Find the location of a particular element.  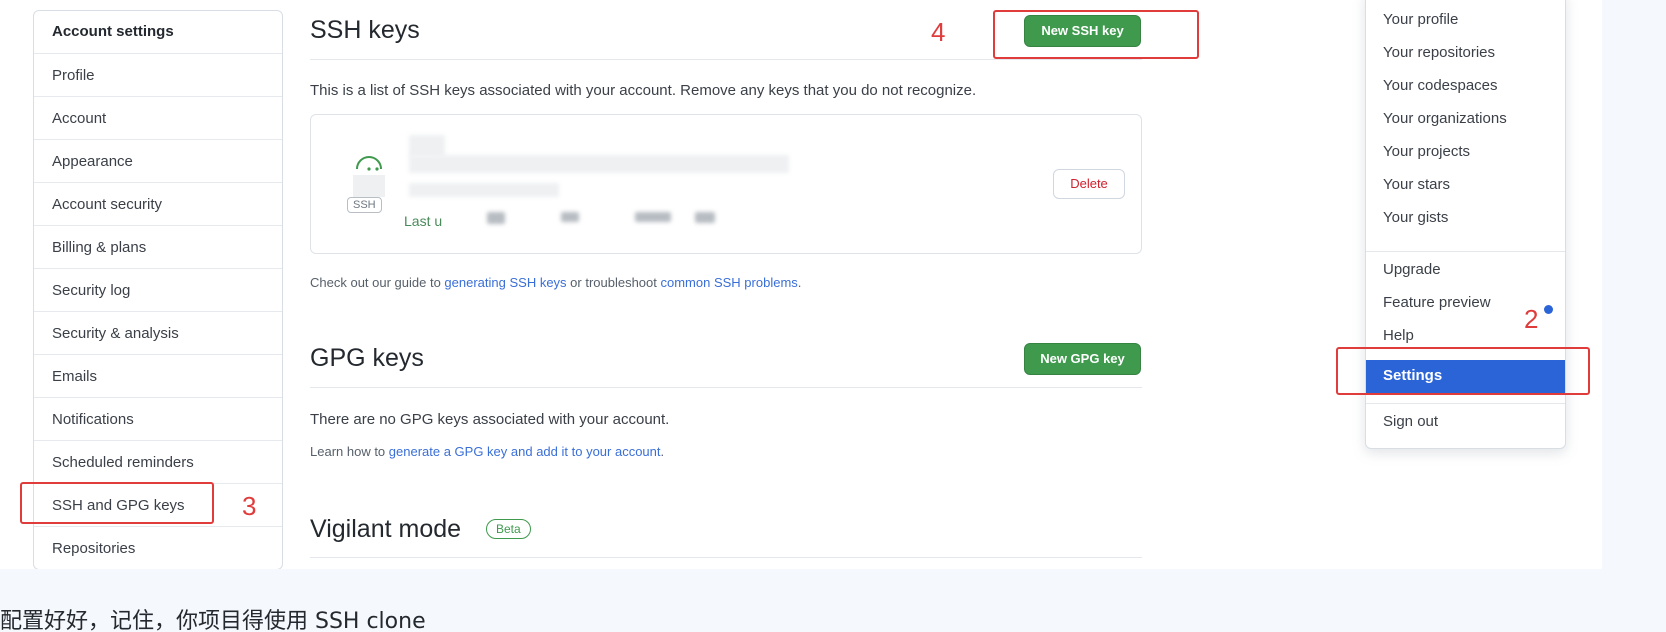

sidebar-item-appearance: Appearance is located at coordinates (158, 160).